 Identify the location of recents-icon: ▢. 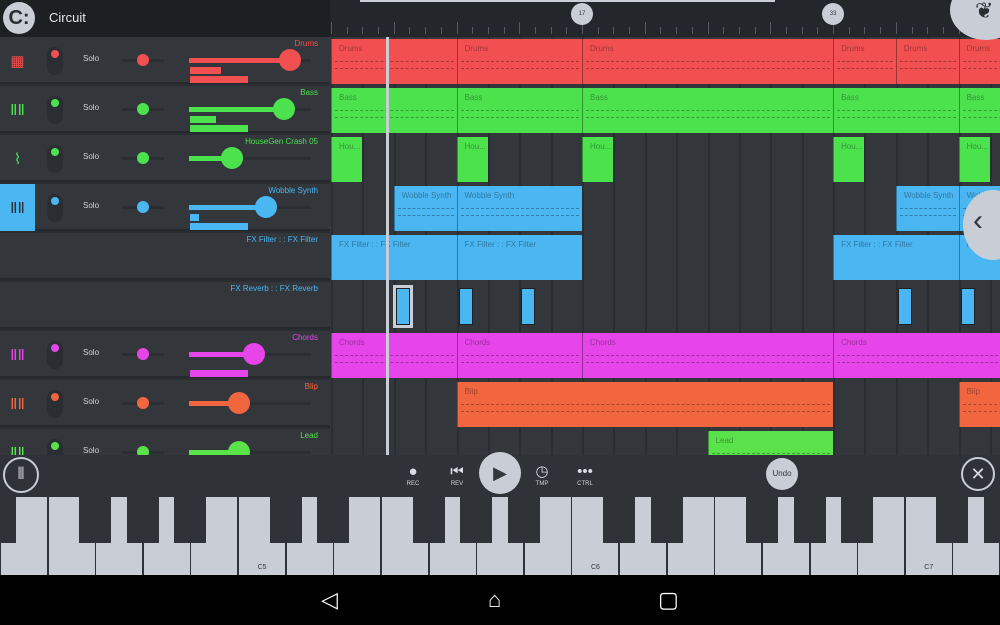
(668, 600).